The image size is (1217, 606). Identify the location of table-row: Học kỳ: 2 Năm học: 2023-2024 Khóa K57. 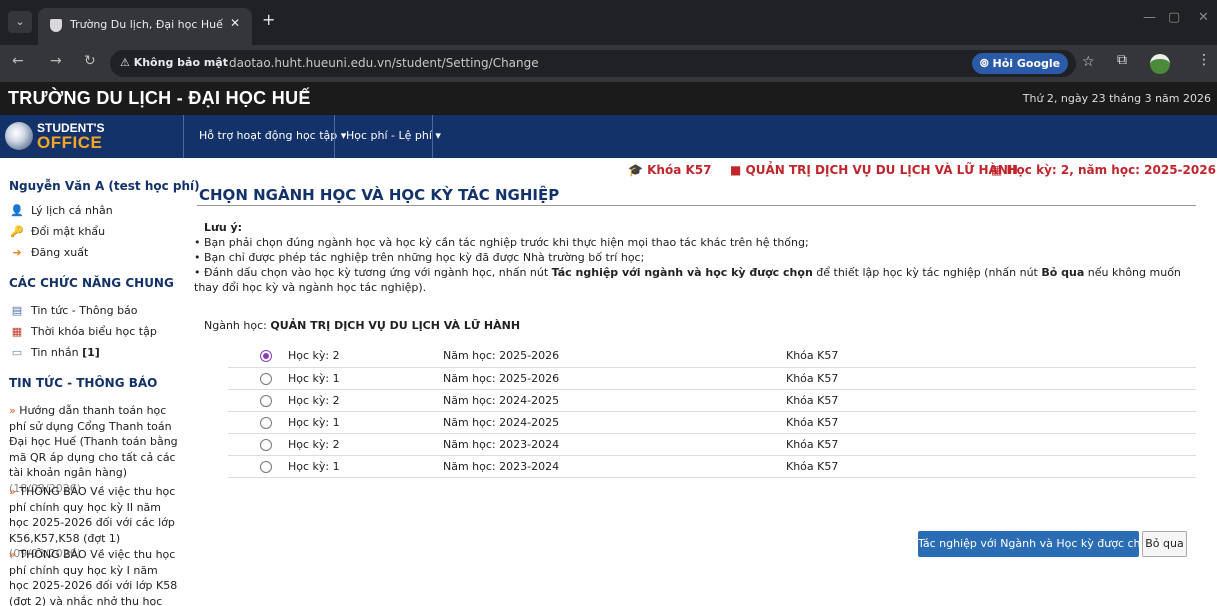
(712, 444).